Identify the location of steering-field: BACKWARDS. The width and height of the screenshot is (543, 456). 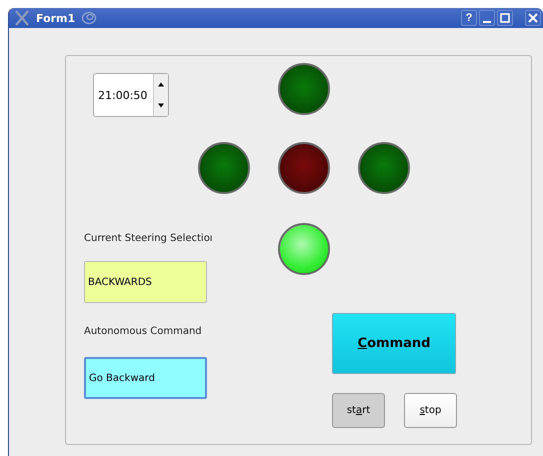
(145, 282).